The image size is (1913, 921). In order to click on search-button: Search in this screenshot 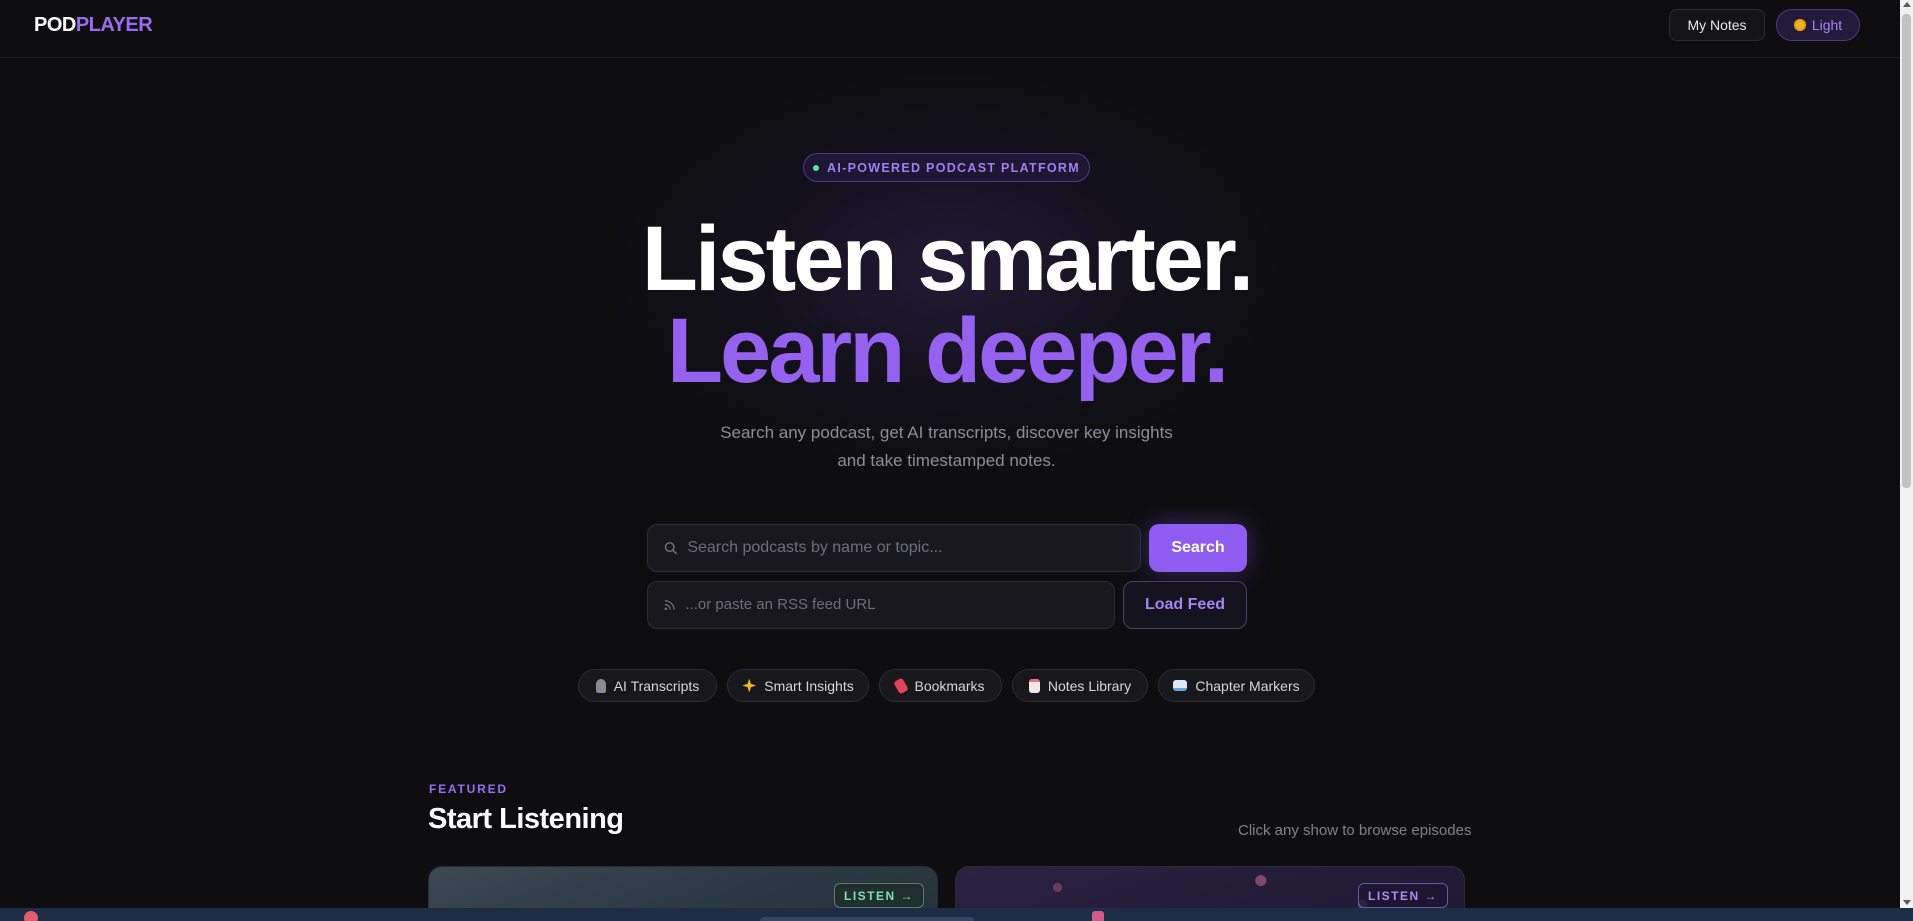, I will do `click(1198, 548)`.